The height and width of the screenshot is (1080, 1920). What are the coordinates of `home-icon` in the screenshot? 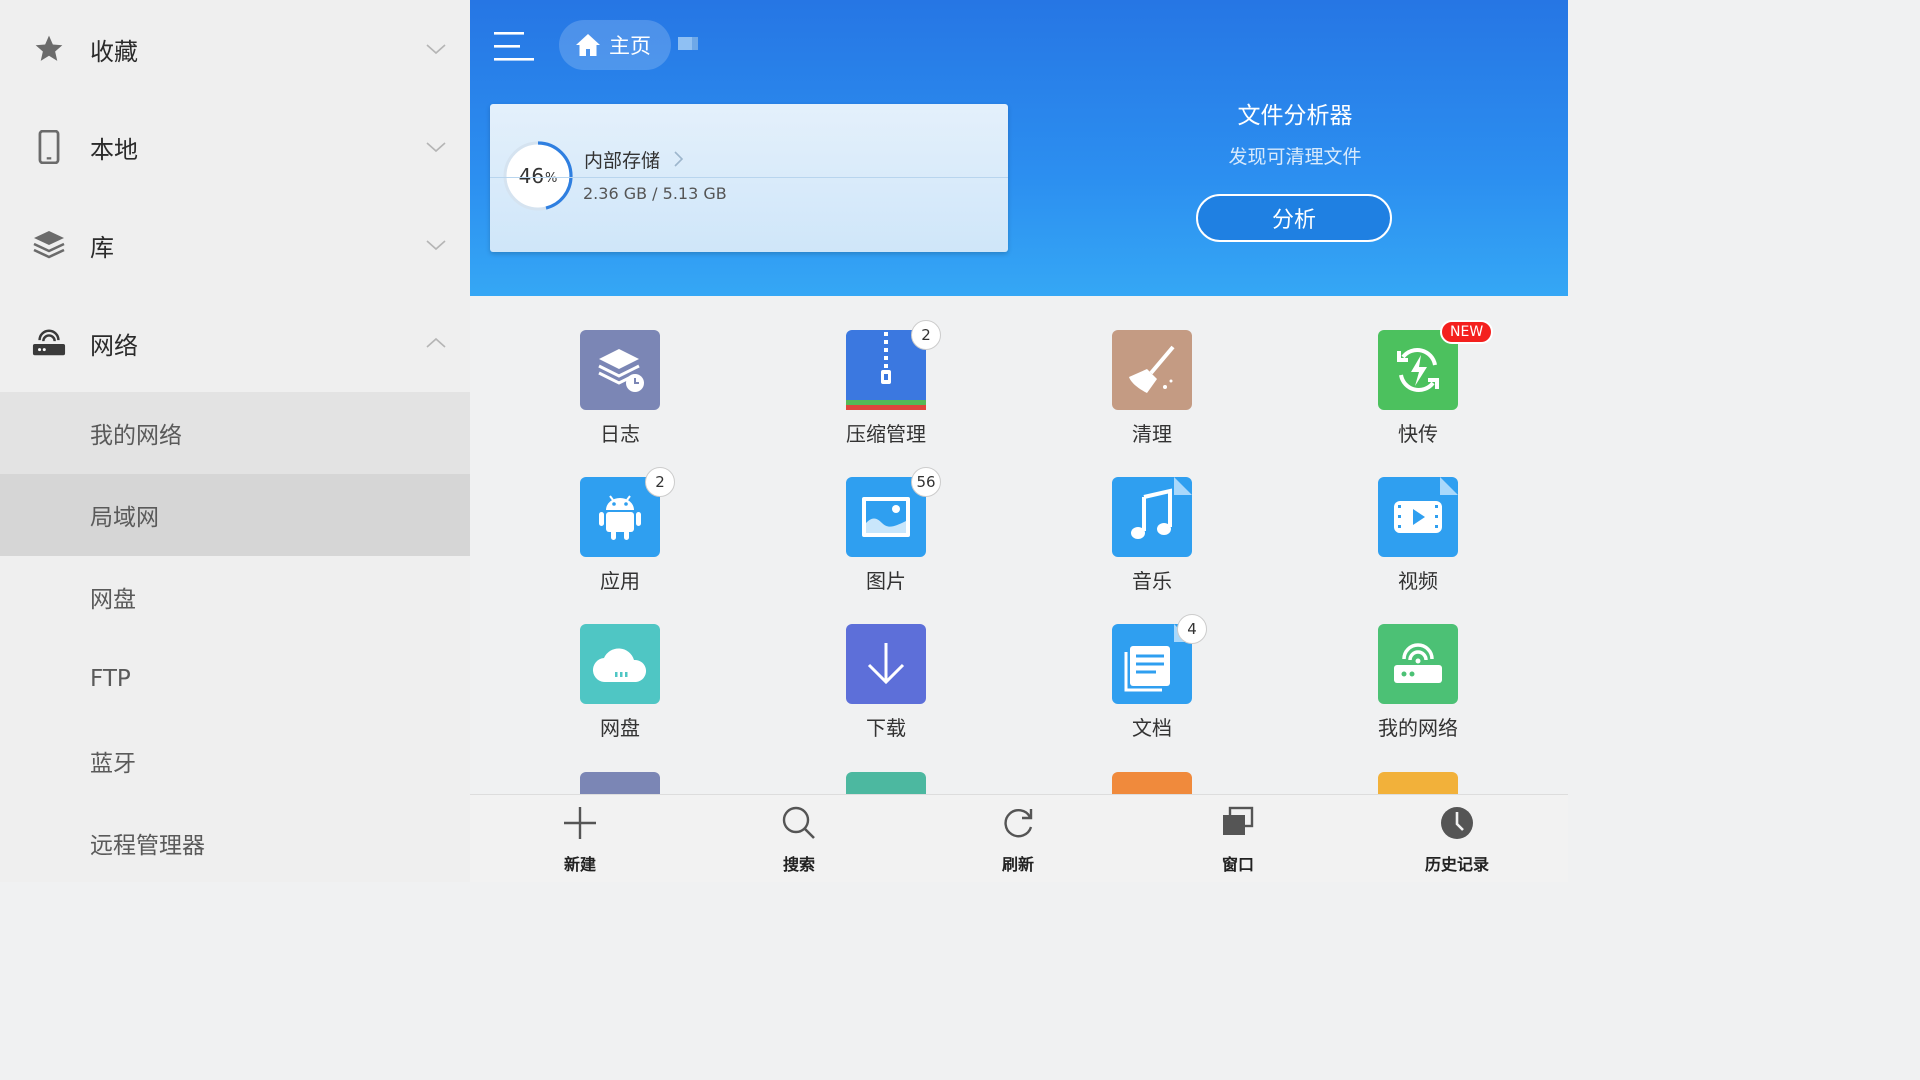 It's located at (588, 45).